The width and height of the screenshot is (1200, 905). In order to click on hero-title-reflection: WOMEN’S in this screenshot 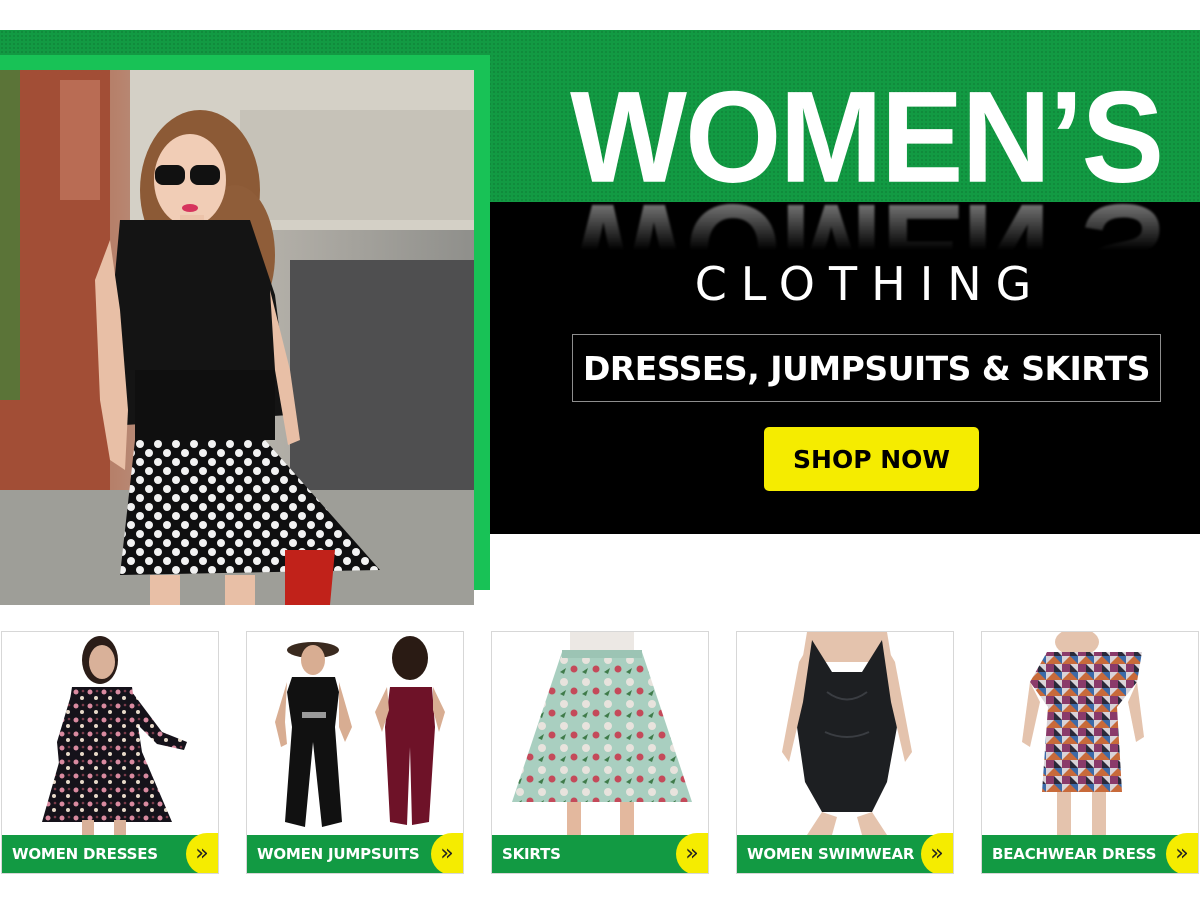, I will do `click(866, 229)`.